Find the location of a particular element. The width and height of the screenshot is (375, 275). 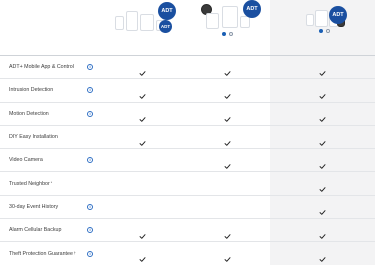

footnote-mark: † is located at coordinates (74, 252).